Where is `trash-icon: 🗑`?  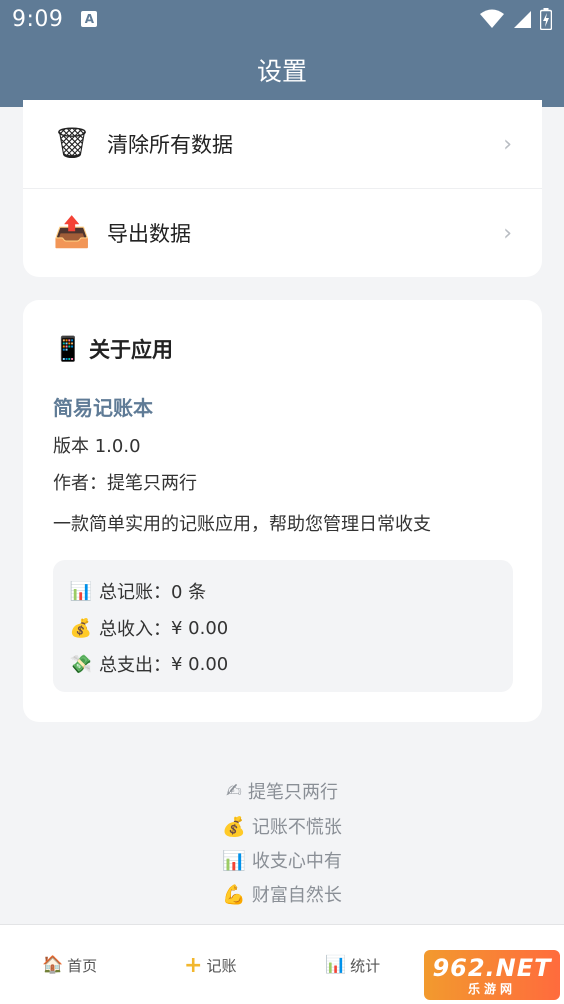
trash-icon: 🗑 is located at coordinates (72, 143).